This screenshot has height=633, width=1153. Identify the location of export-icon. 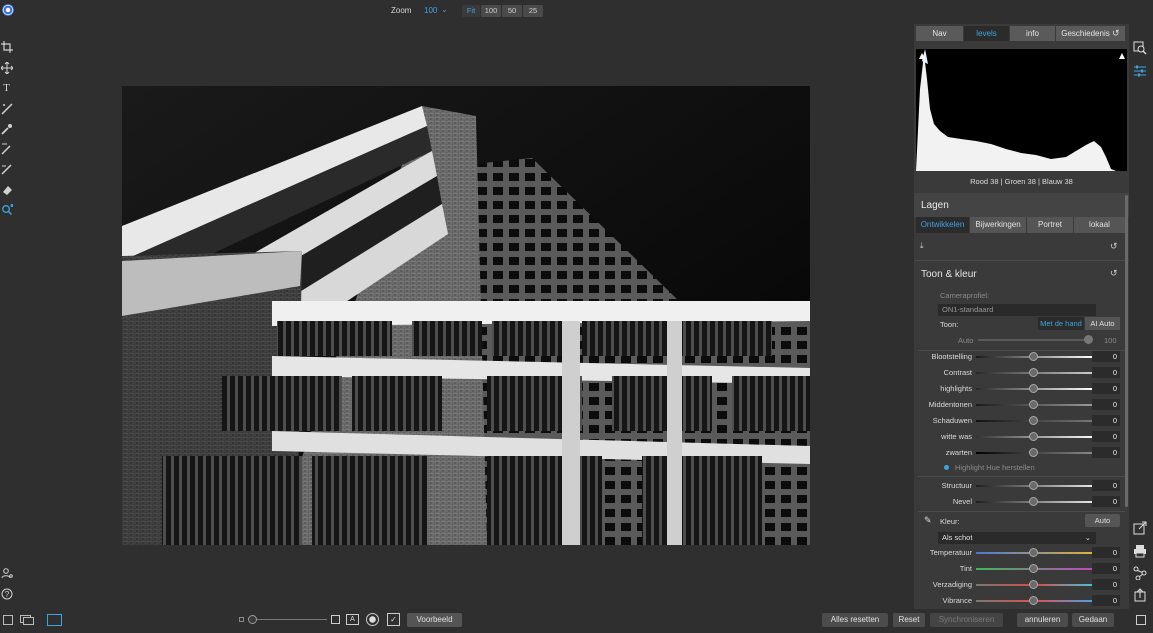
(1140, 528).